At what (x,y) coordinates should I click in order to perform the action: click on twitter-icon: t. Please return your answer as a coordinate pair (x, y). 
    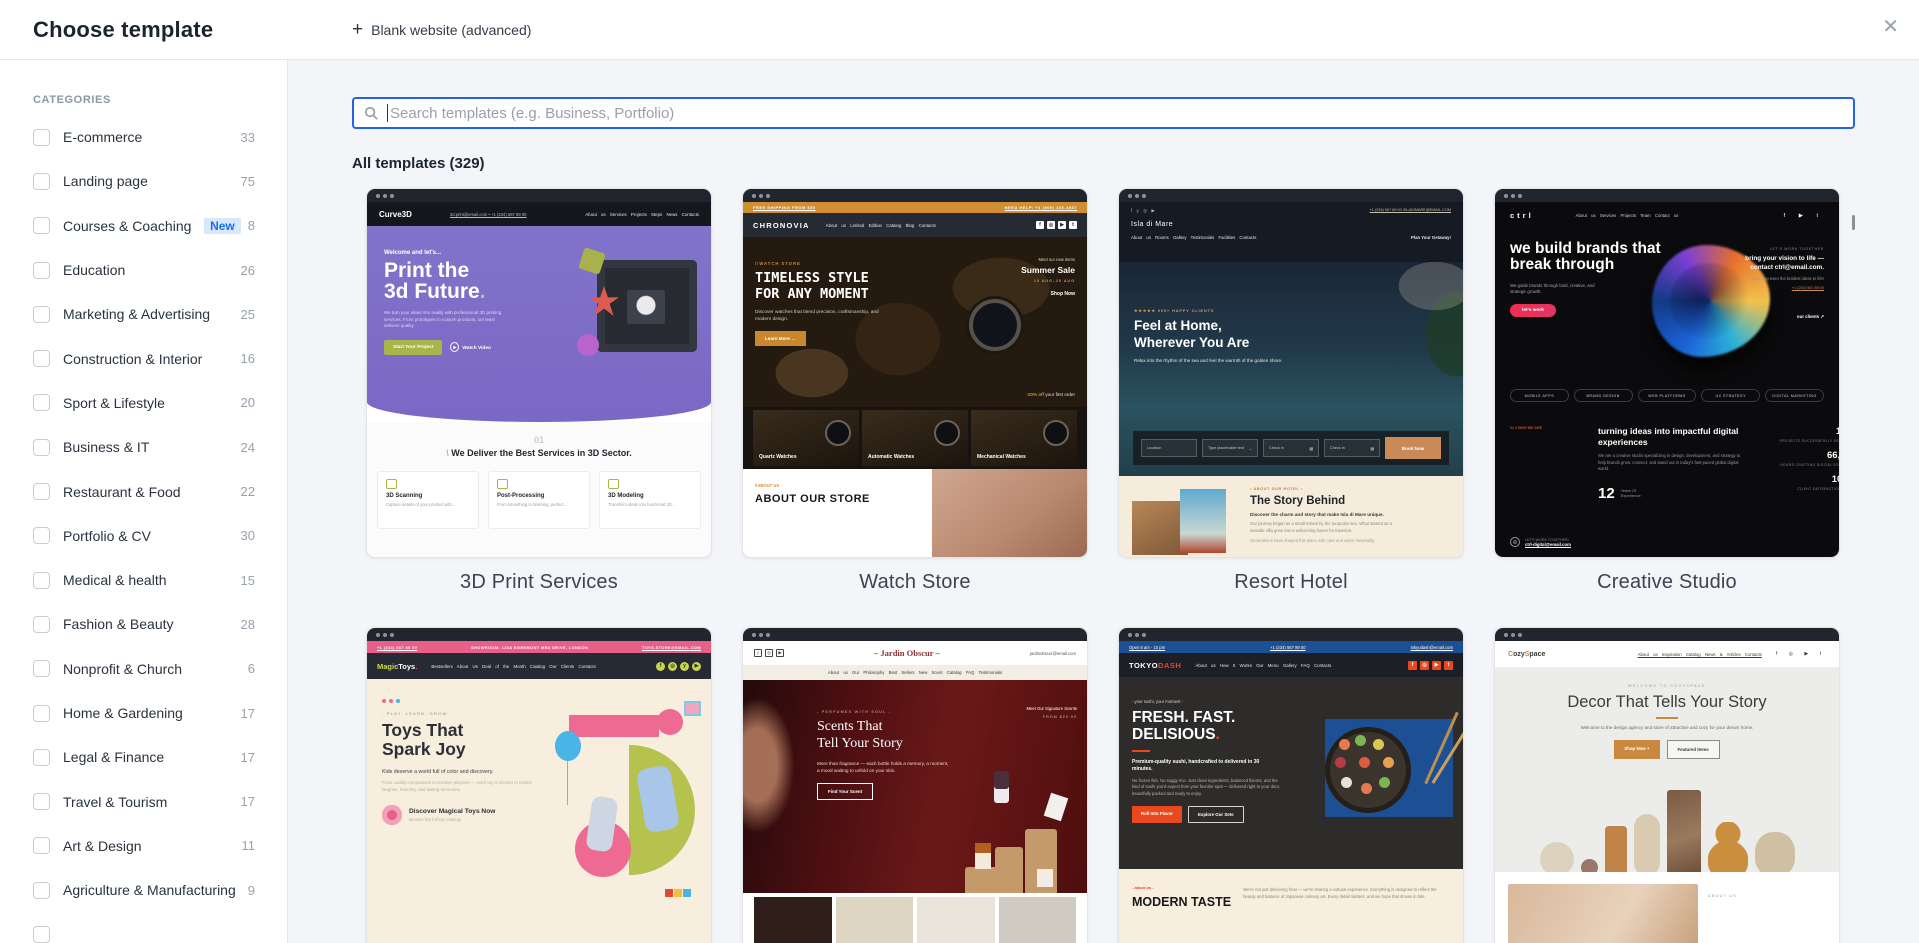
    Looking at the image, I should click on (1073, 225).